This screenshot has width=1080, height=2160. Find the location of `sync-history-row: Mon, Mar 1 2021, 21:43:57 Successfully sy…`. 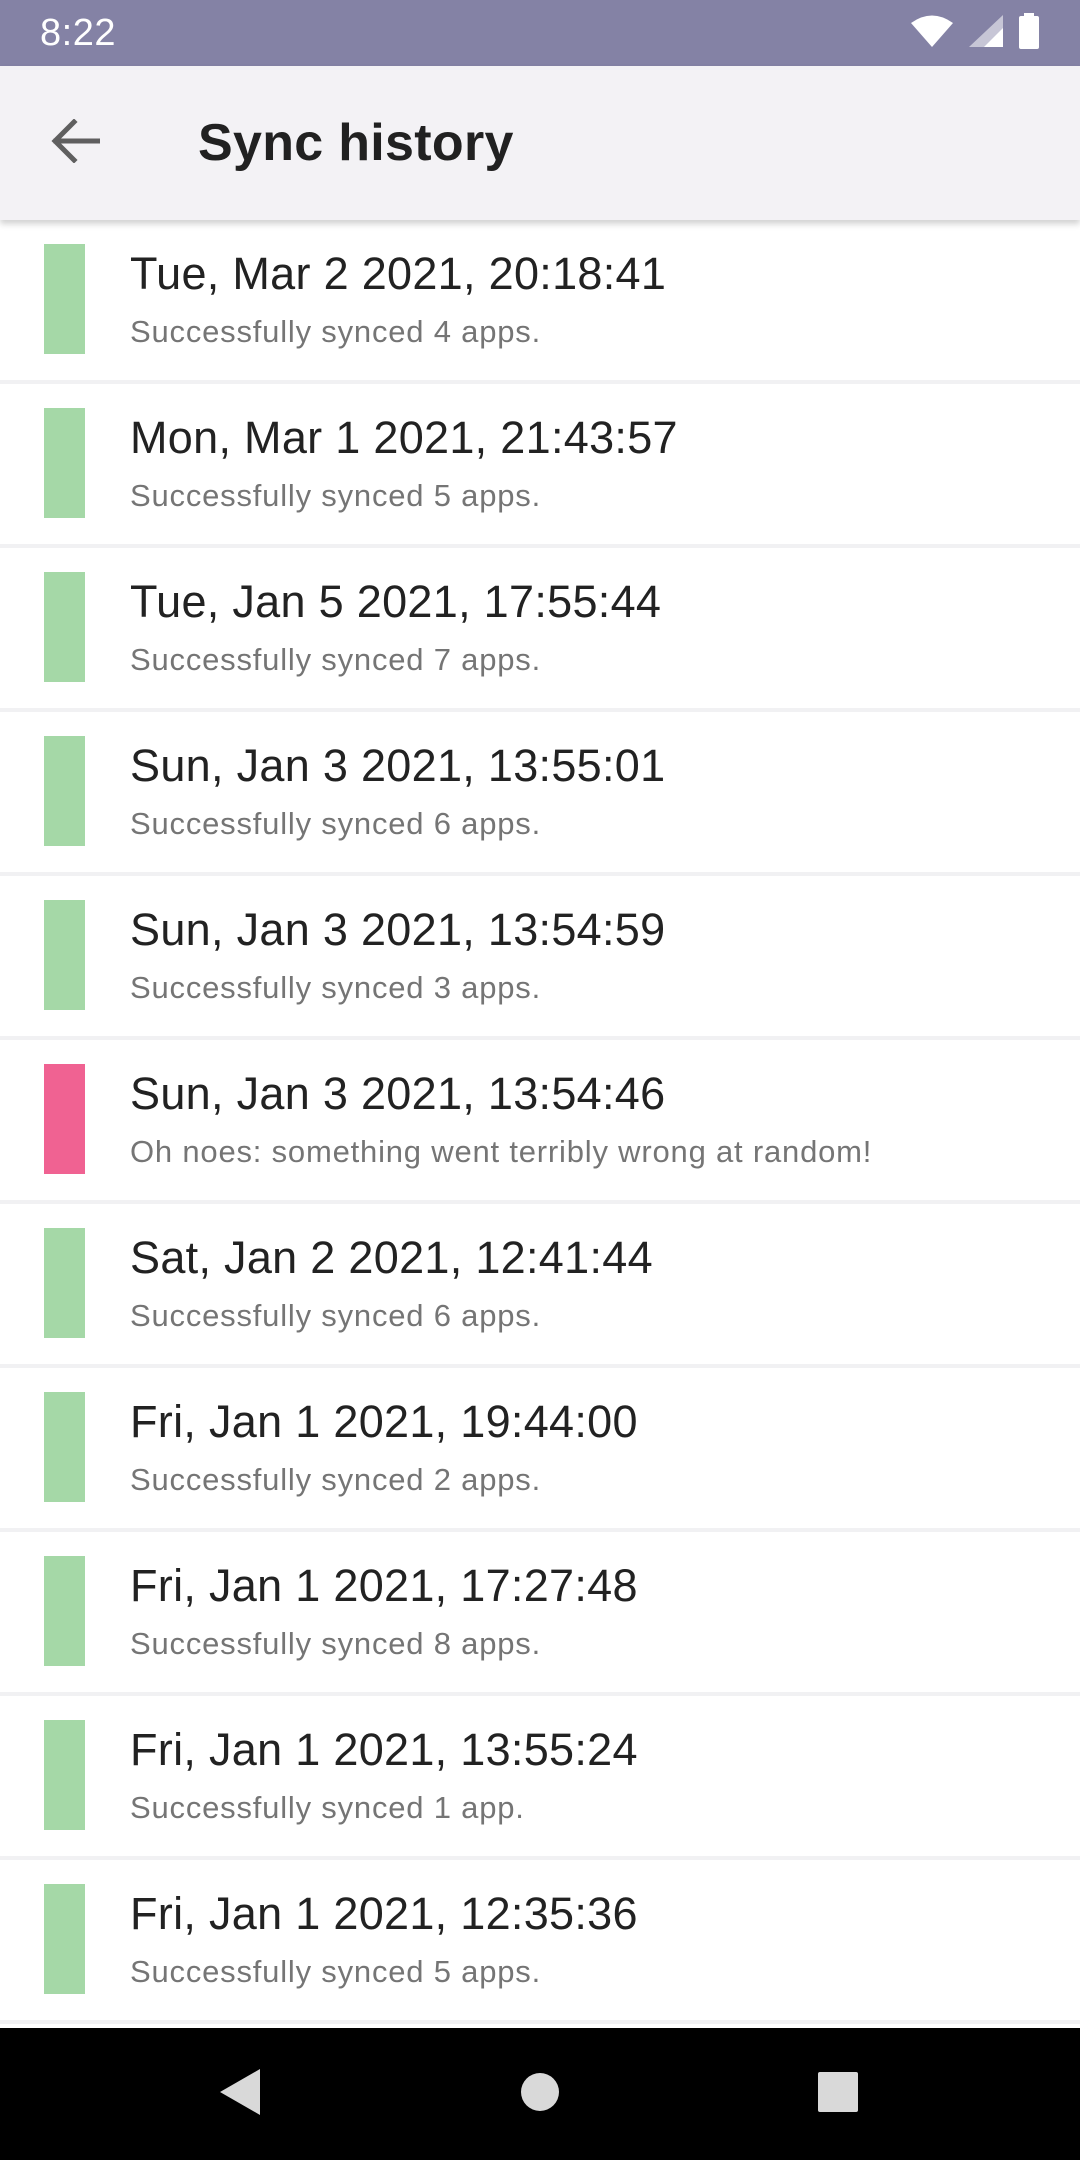

sync-history-row: Mon, Mar 1 2021, 21:43:57 Successfully sy… is located at coordinates (540, 466).